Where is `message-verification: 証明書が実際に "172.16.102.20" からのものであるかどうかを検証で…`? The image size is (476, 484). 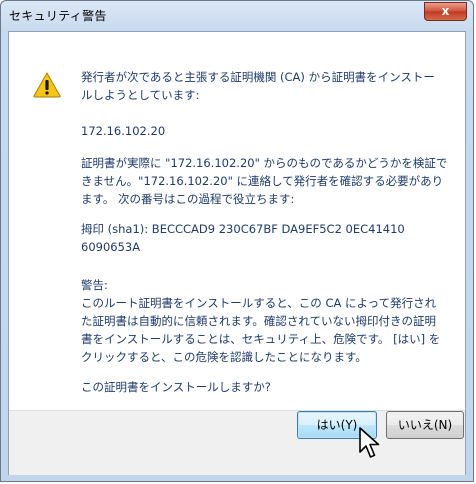
message-verification: 証明書が実際に "172.16.102.20" からのものであるかどうかを検証で… is located at coordinates (264, 181).